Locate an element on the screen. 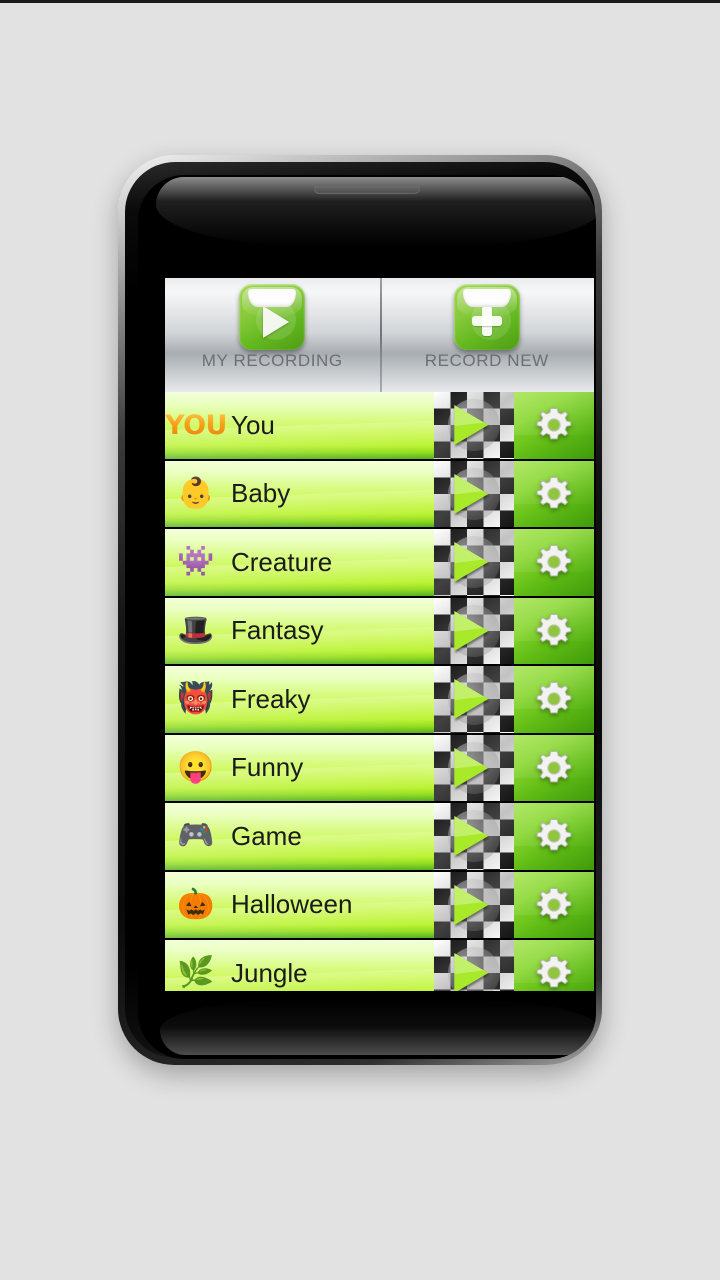  tab-record-new-label: RECORD NEW is located at coordinates (486, 360).